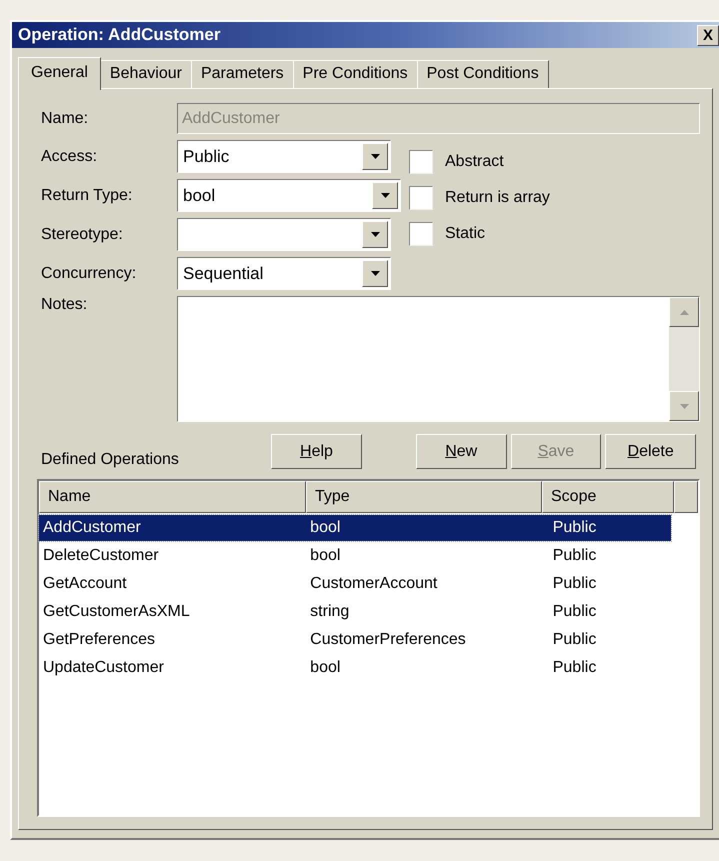 This screenshot has width=719, height=861. I want to click on list-row: GetPreferences CustomerPreferences Public, so click(355, 640).